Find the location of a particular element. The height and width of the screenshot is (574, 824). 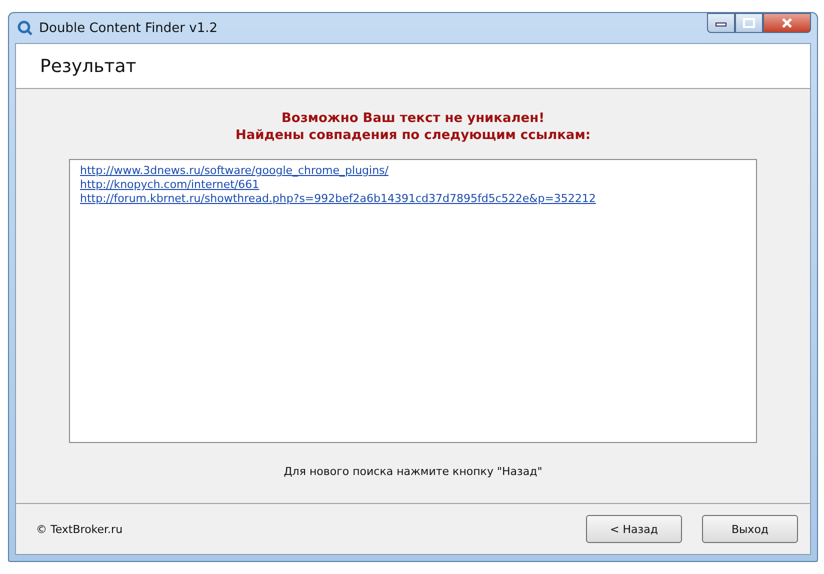

minimize-button is located at coordinates (721, 23).